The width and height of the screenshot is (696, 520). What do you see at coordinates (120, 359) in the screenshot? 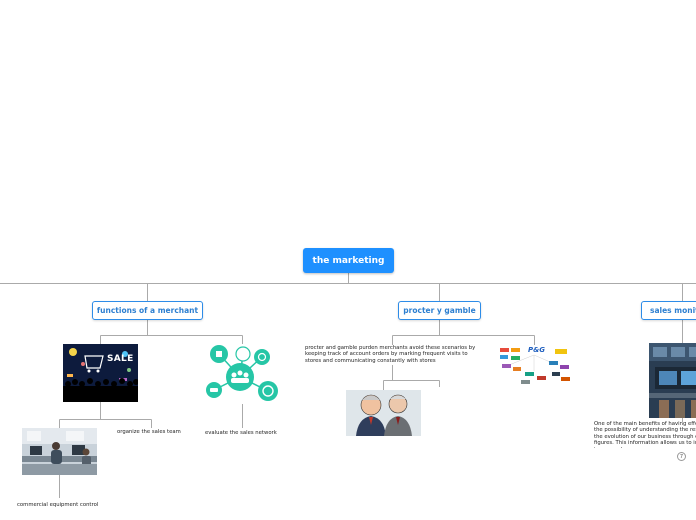
I see `sale-sign-text: SALE` at bounding box center [120, 359].